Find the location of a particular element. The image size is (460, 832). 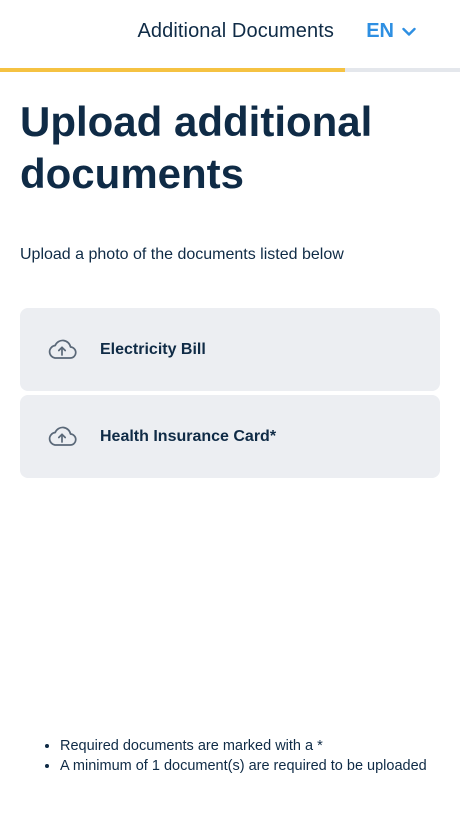

upload-electricity-bill-card: Electricity Bill is located at coordinates (230, 349).